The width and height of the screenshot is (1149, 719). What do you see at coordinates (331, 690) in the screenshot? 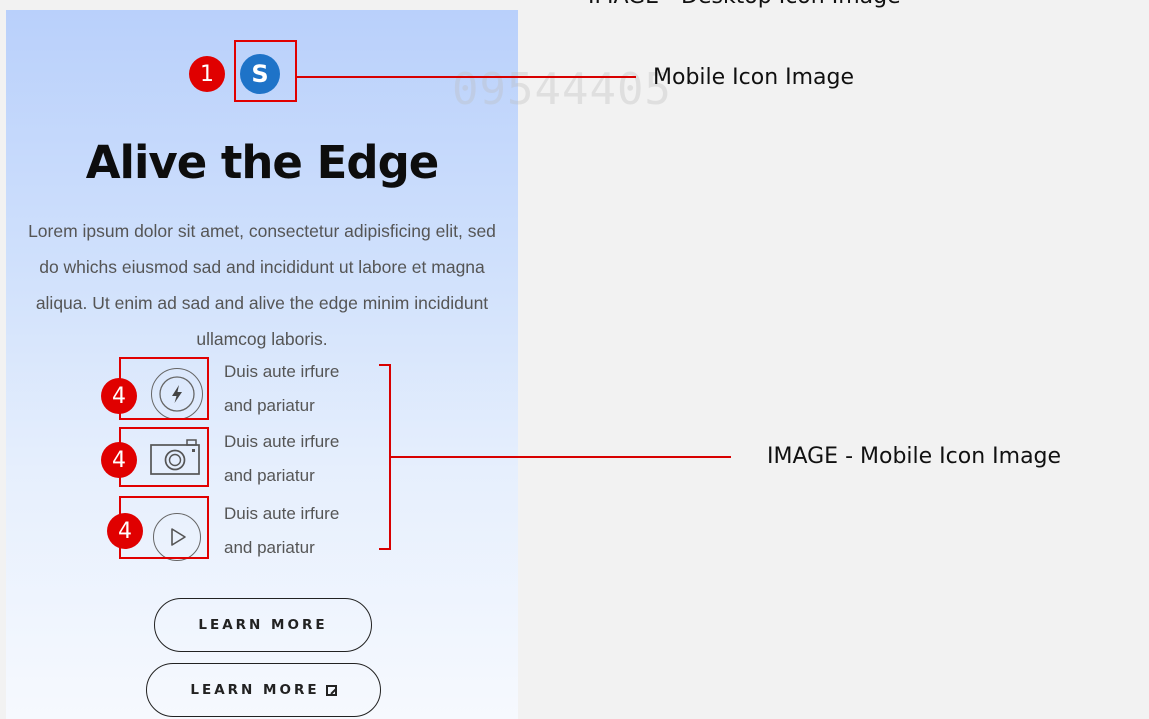
I see `external-link-icon` at bounding box center [331, 690].